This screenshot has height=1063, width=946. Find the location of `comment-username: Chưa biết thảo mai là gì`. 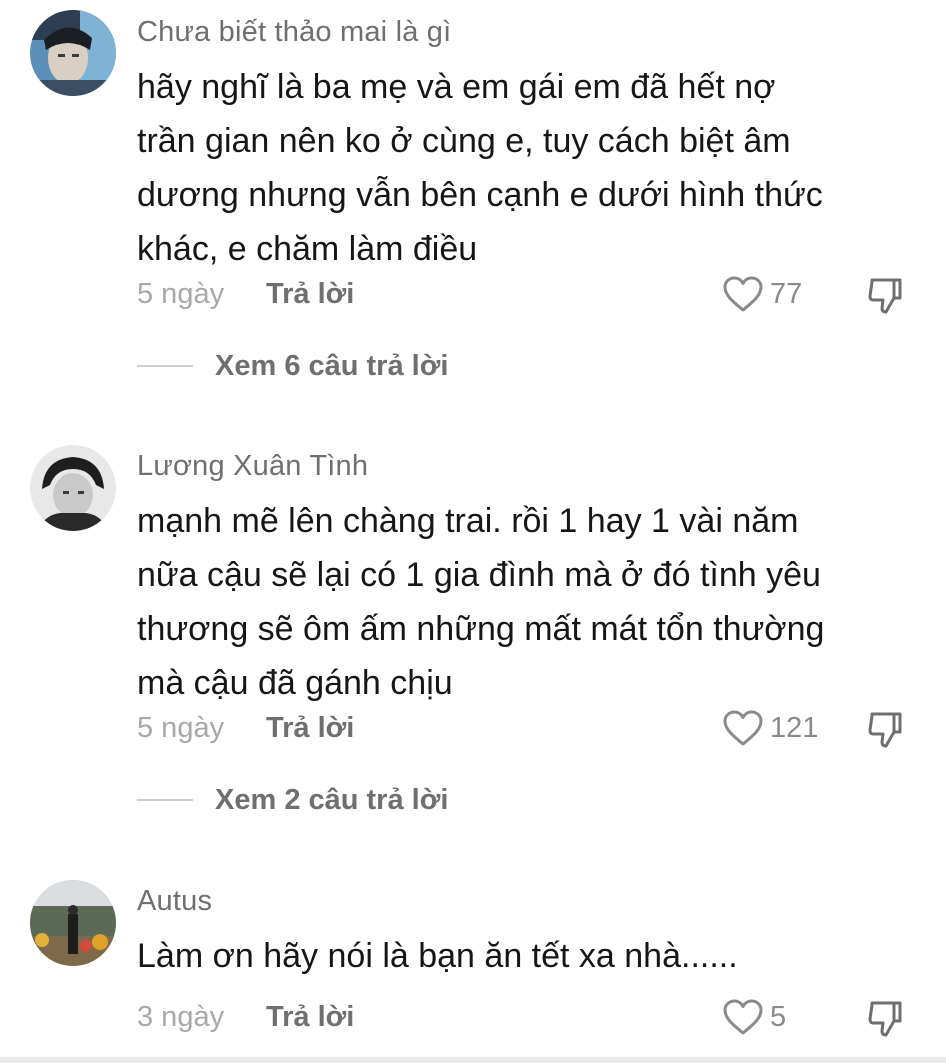

comment-username: Chưa biết thảo mai là gì is located at coordinates (294, 32).